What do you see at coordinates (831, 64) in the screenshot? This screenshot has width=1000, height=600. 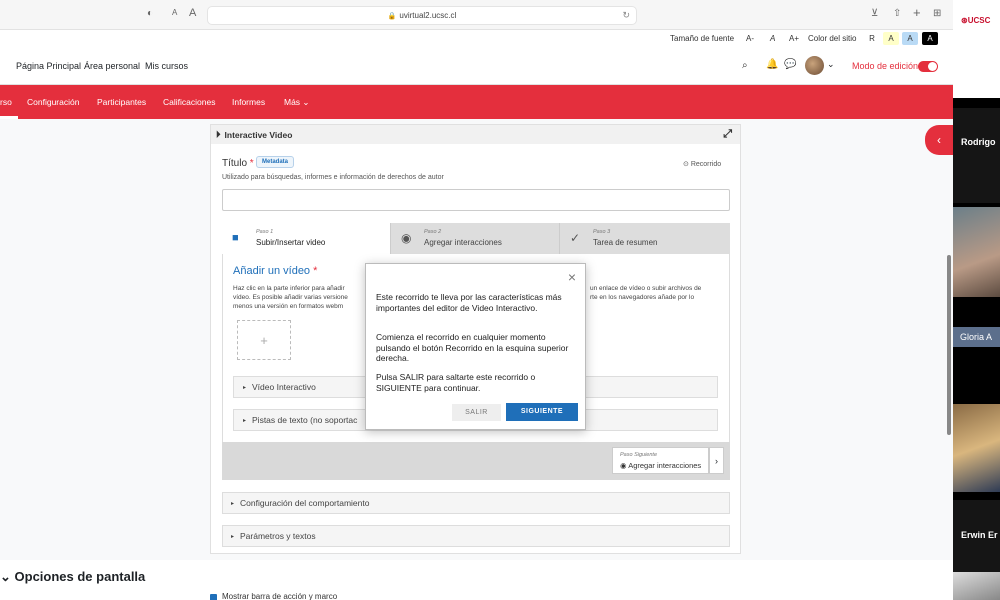 I see `user-menu-chevron: ⌄` at bounding box center [831, 64].